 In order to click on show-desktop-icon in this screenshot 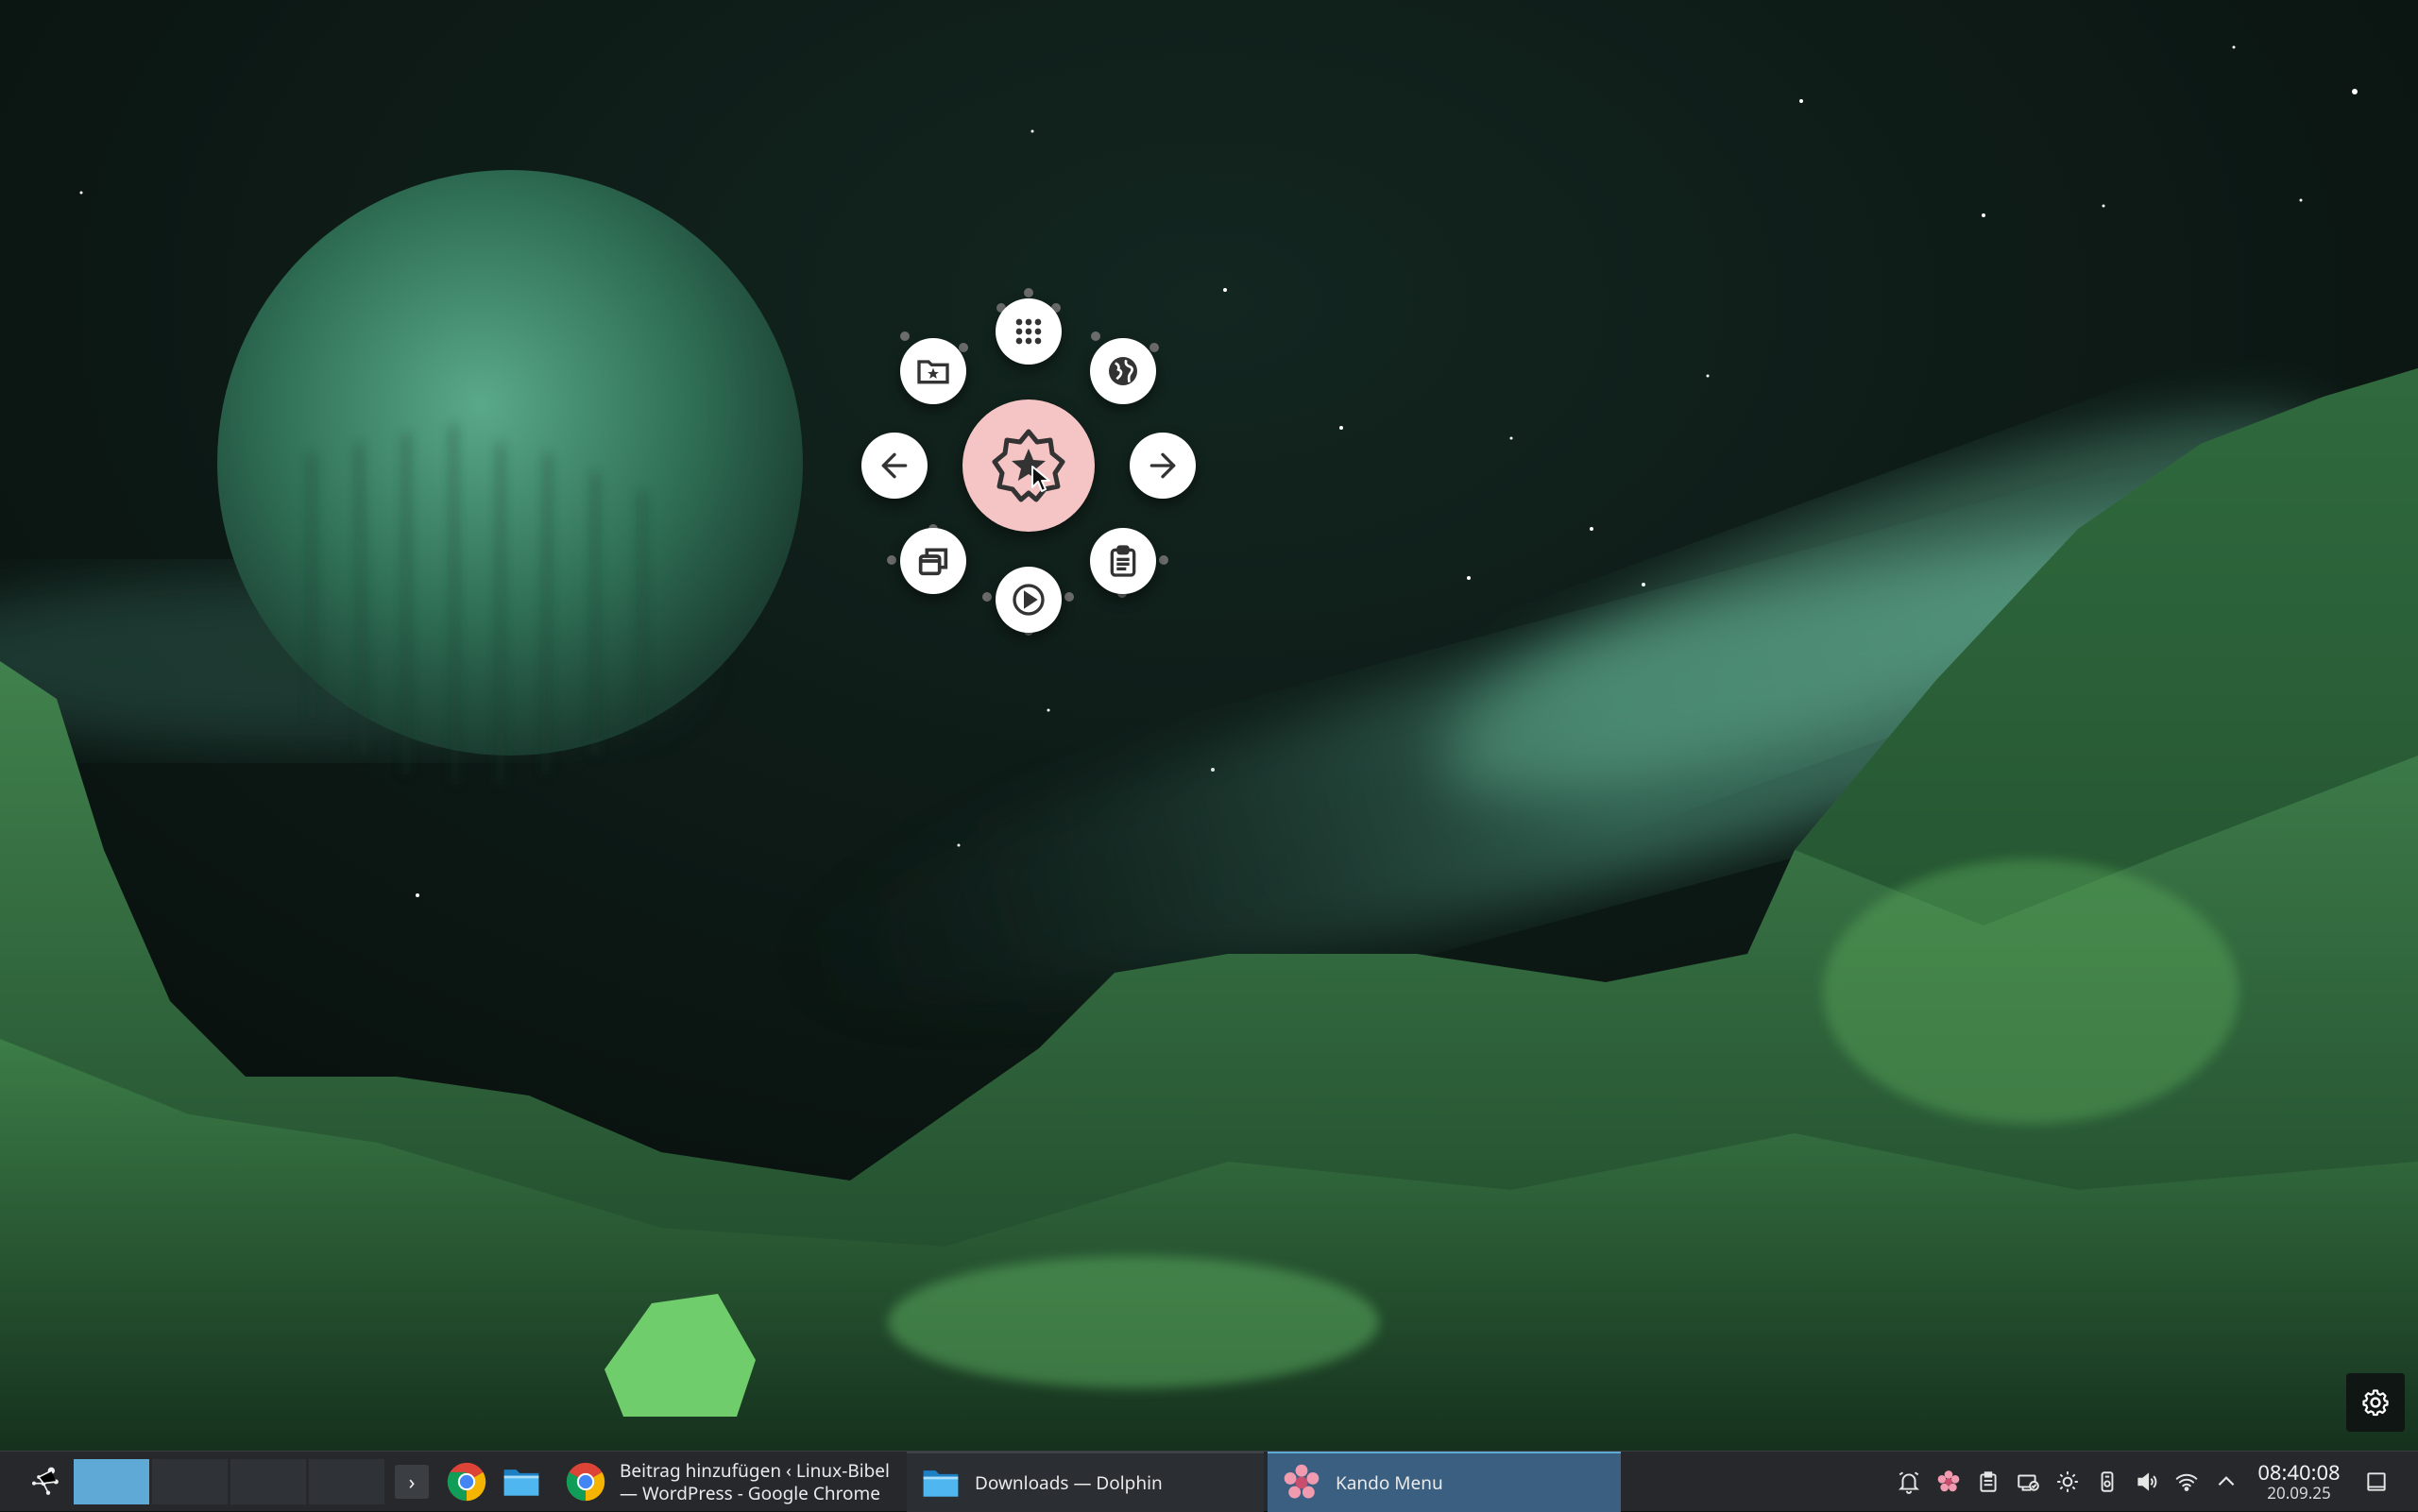, I will do `click(2376, 1482)`.